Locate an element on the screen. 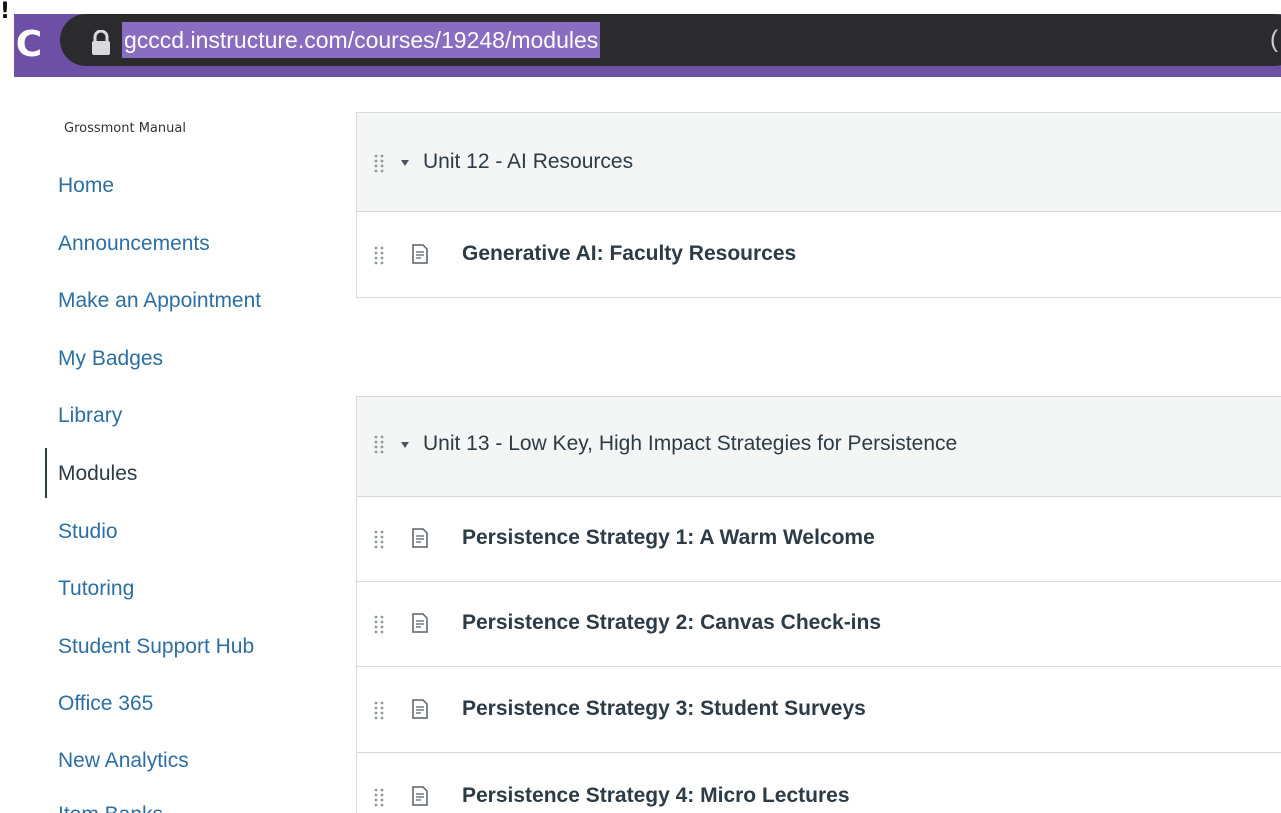 The image size is (1281, 813). module-item: Generative AI: Faculty Resources is located at coordinates (819, 254).